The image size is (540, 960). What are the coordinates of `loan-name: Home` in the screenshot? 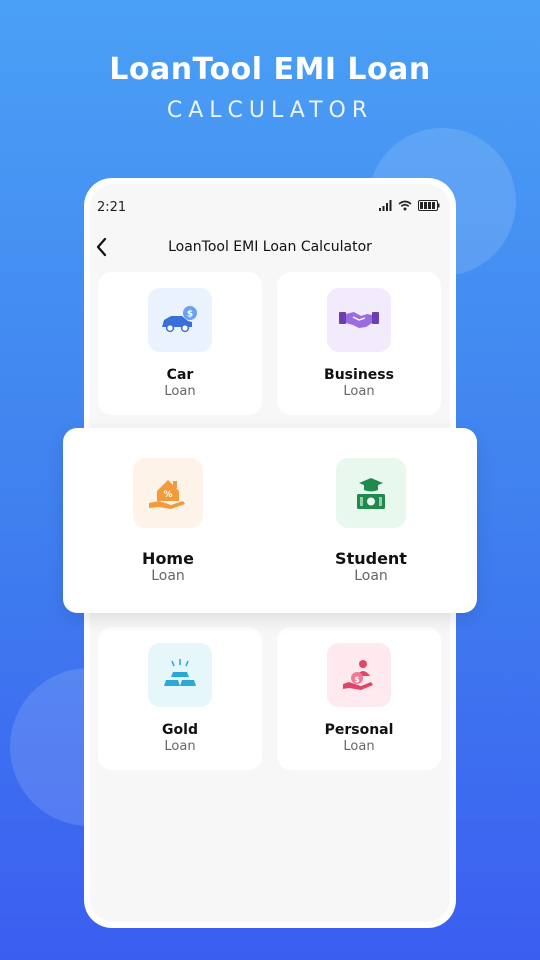 It's located at (168, 558).